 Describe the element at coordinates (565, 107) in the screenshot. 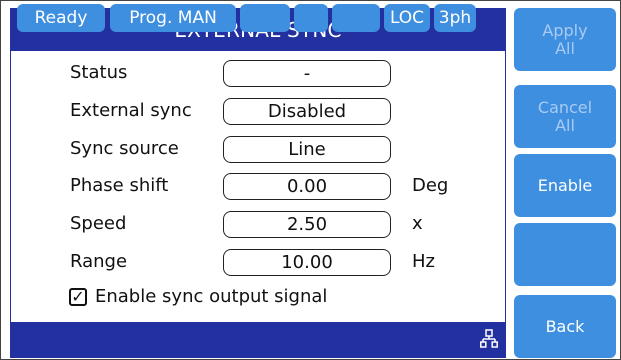

I see `cancel-all-line1: Cancel` at that location.